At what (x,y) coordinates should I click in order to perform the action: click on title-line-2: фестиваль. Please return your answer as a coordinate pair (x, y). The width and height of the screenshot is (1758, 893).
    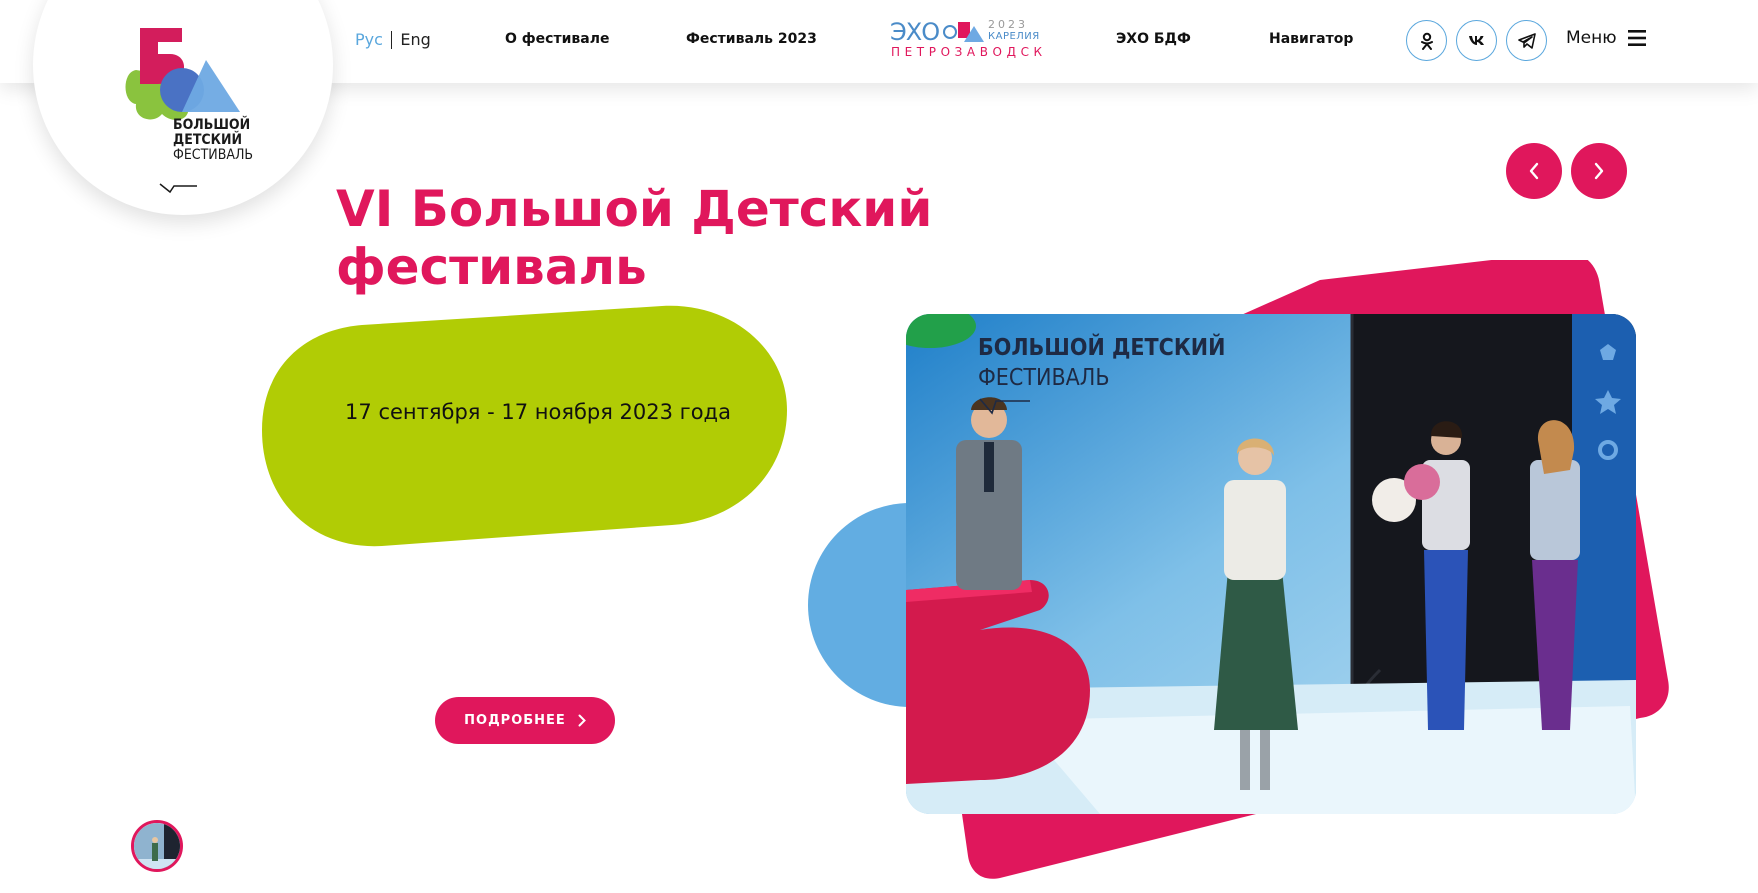
    Looking at the image, I should click on (491, 267).